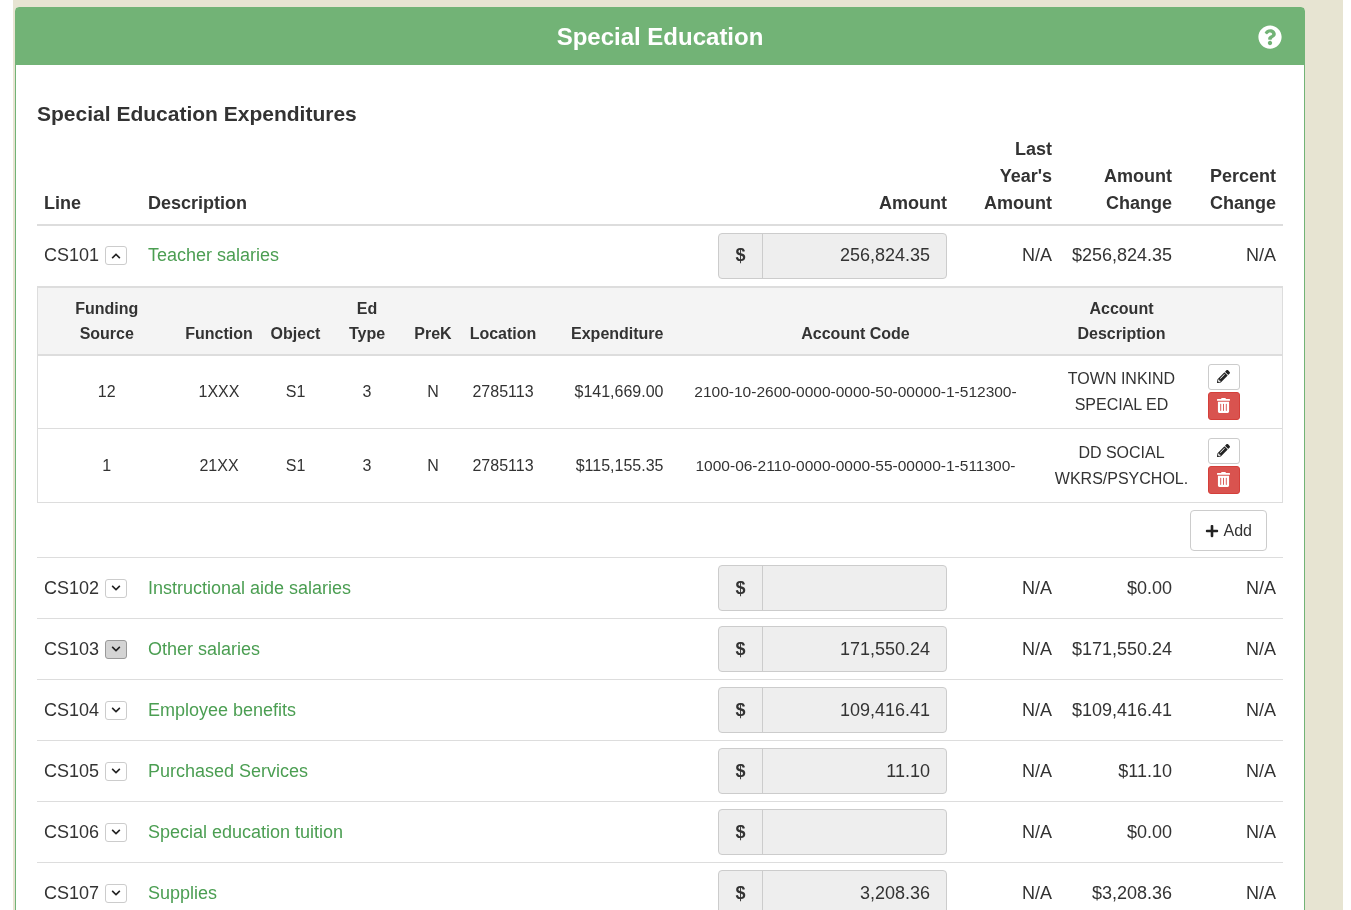  What do you see at coordinates (1242, 189) in the screenshot?
I see `column-header: Percent Change` at bounding box center [1242, 189].